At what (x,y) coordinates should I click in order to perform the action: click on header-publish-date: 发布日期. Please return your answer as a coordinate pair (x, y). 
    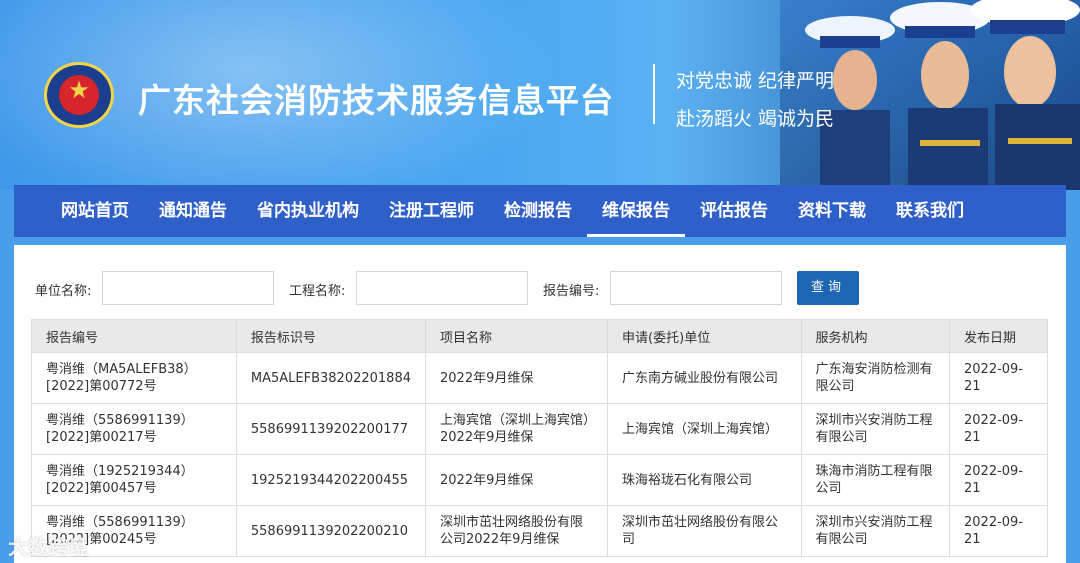
    Looking at the image, I should click on (998, 336).